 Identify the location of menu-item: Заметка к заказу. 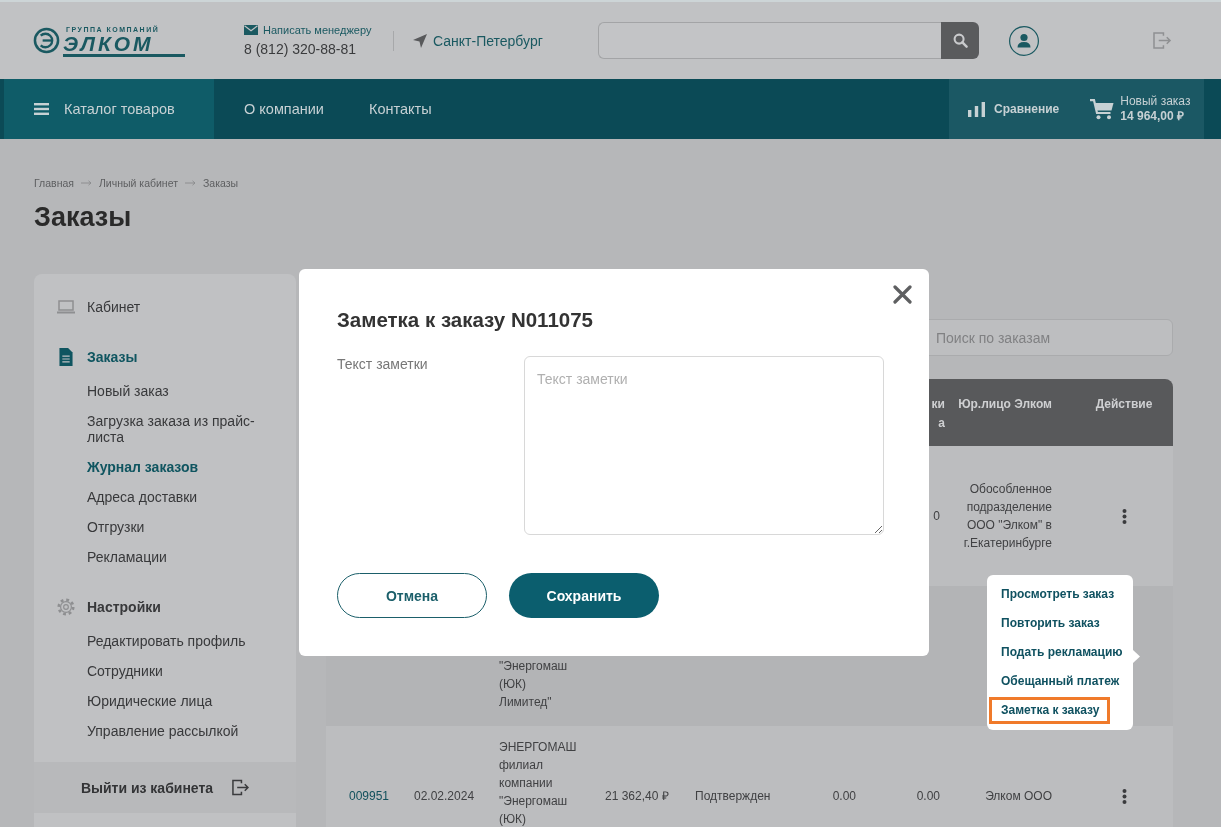
(1050, 710).